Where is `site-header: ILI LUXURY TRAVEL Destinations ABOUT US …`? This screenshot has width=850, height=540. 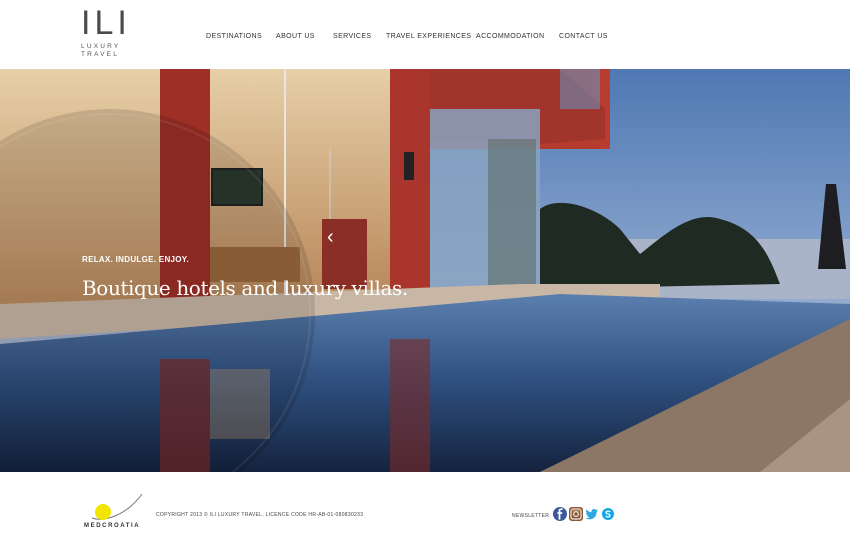
site-header: ILI LUXURY TRAVEL Destinations ABOUT US … is located at coordinates (425, 34).